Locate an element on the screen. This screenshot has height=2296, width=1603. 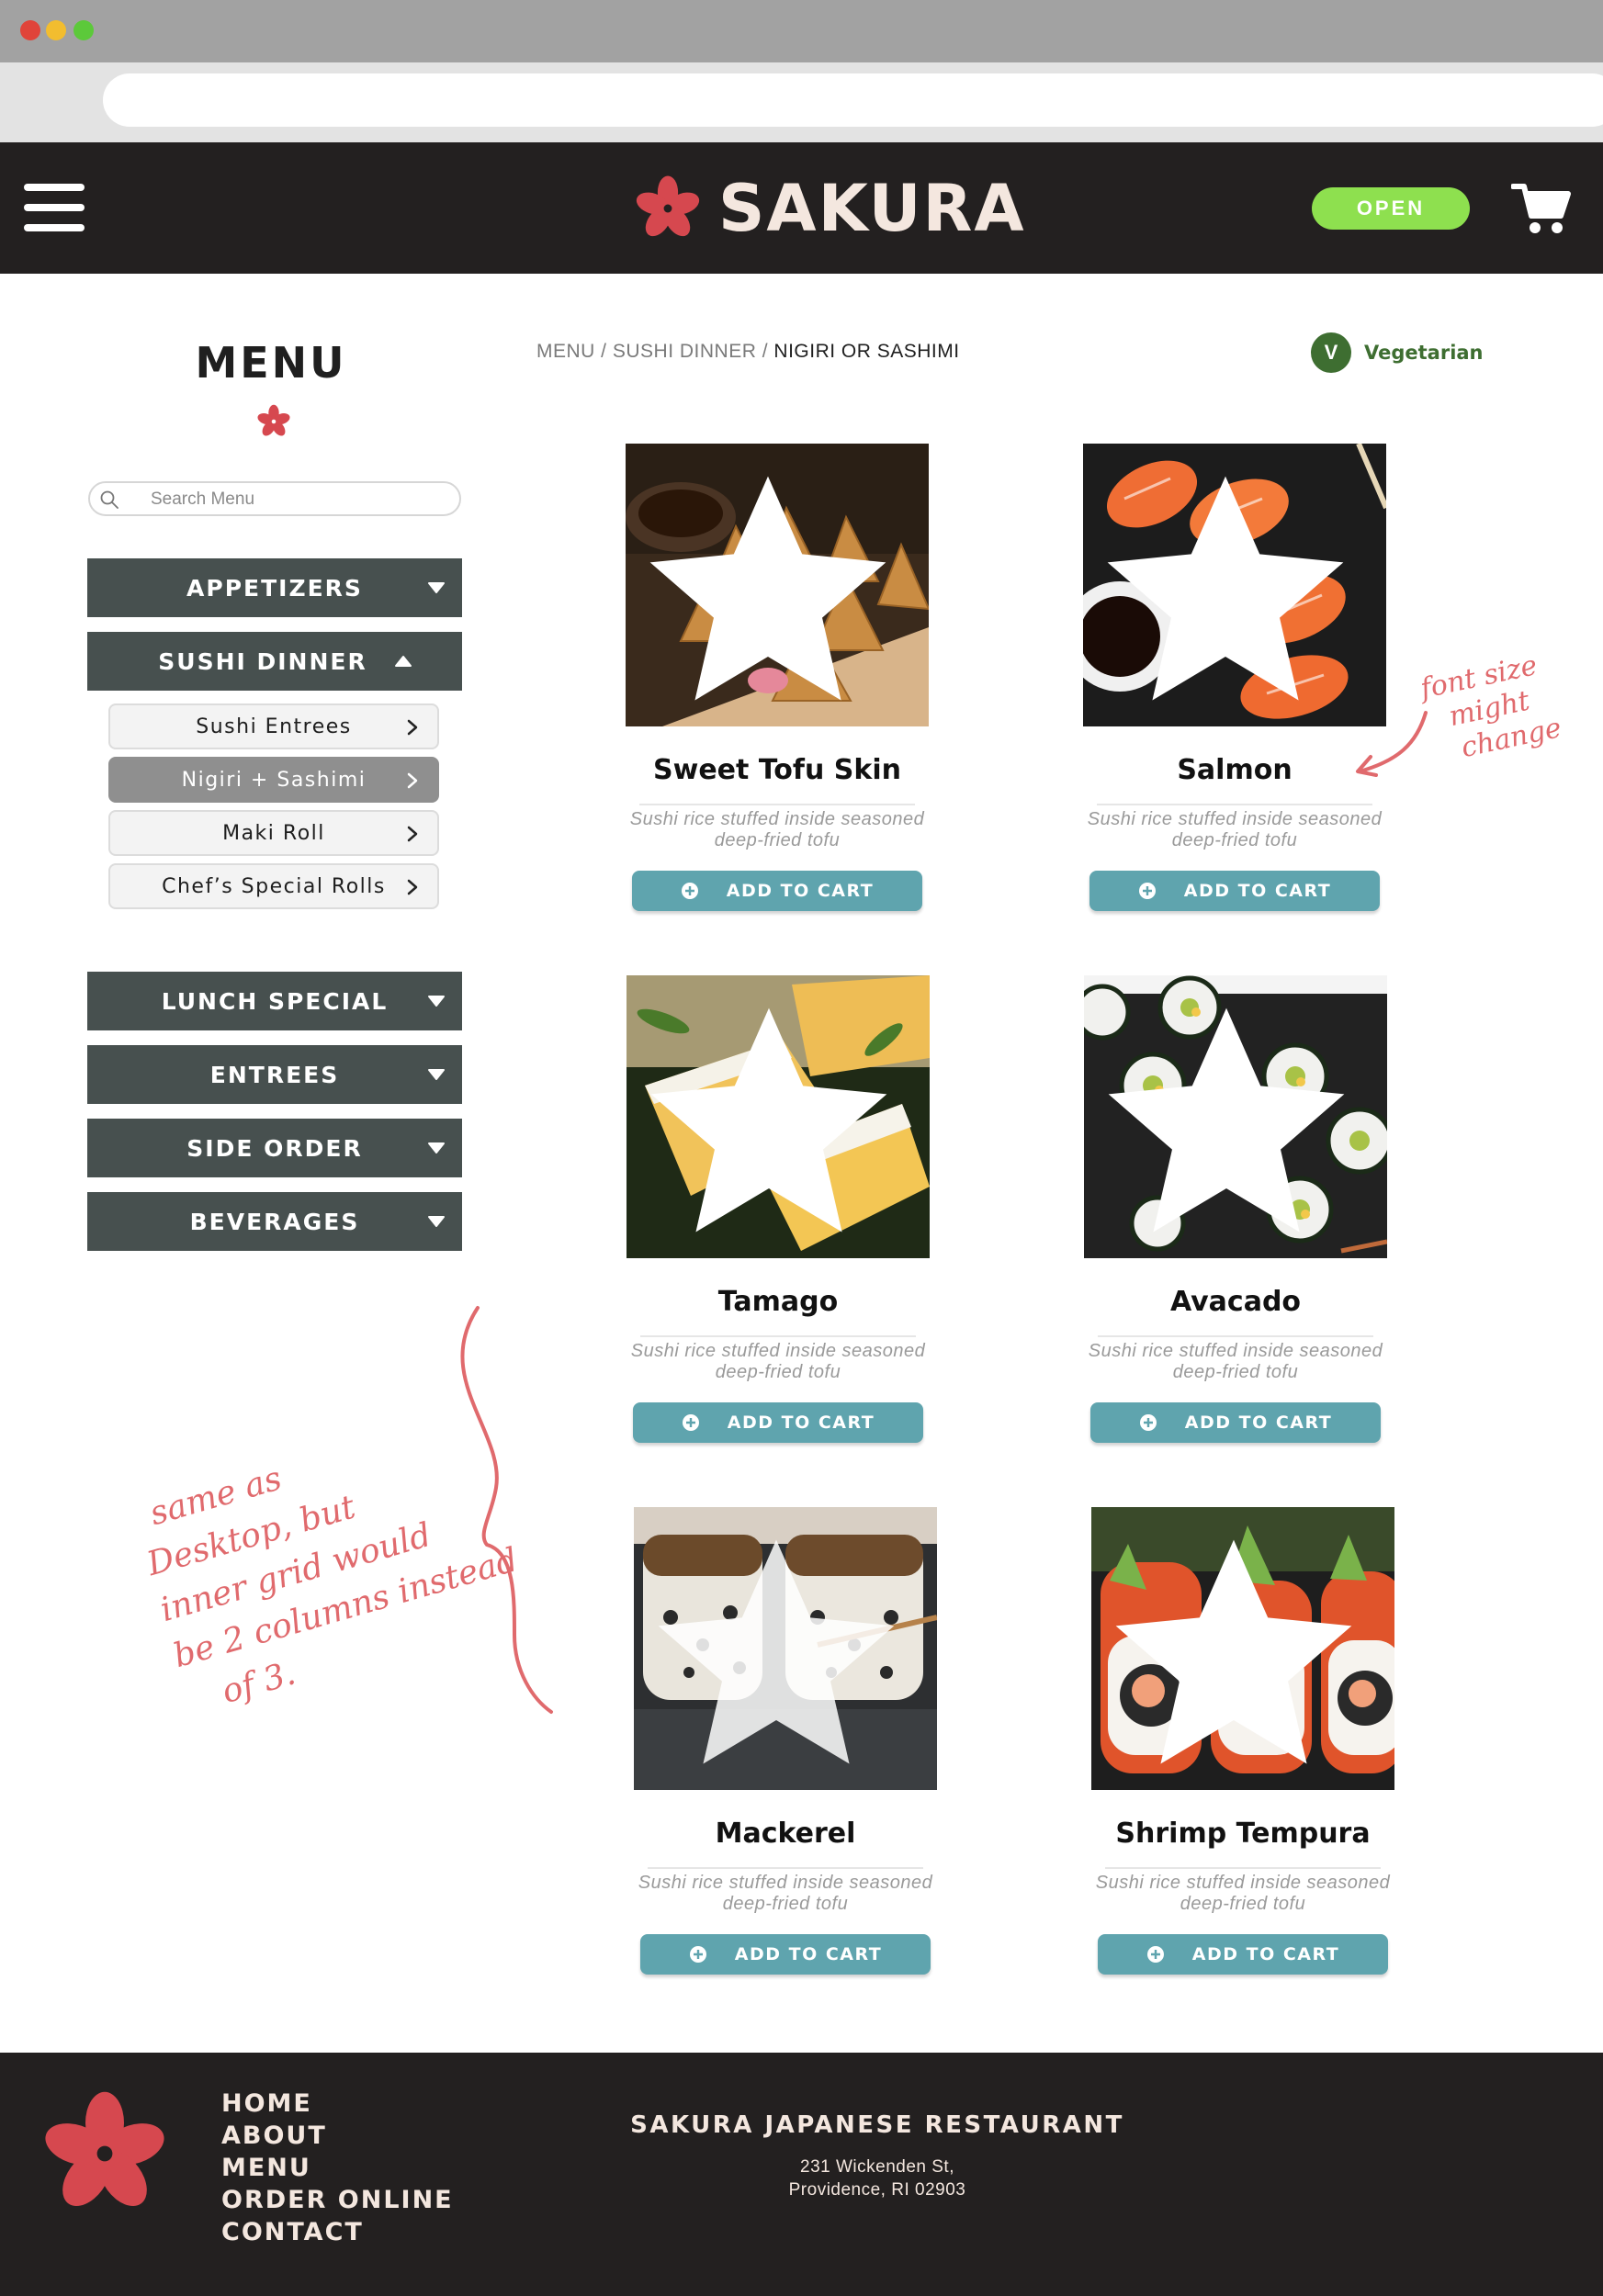
vegetarian-label: Vegetarian is located at coordinates (1424, 353).